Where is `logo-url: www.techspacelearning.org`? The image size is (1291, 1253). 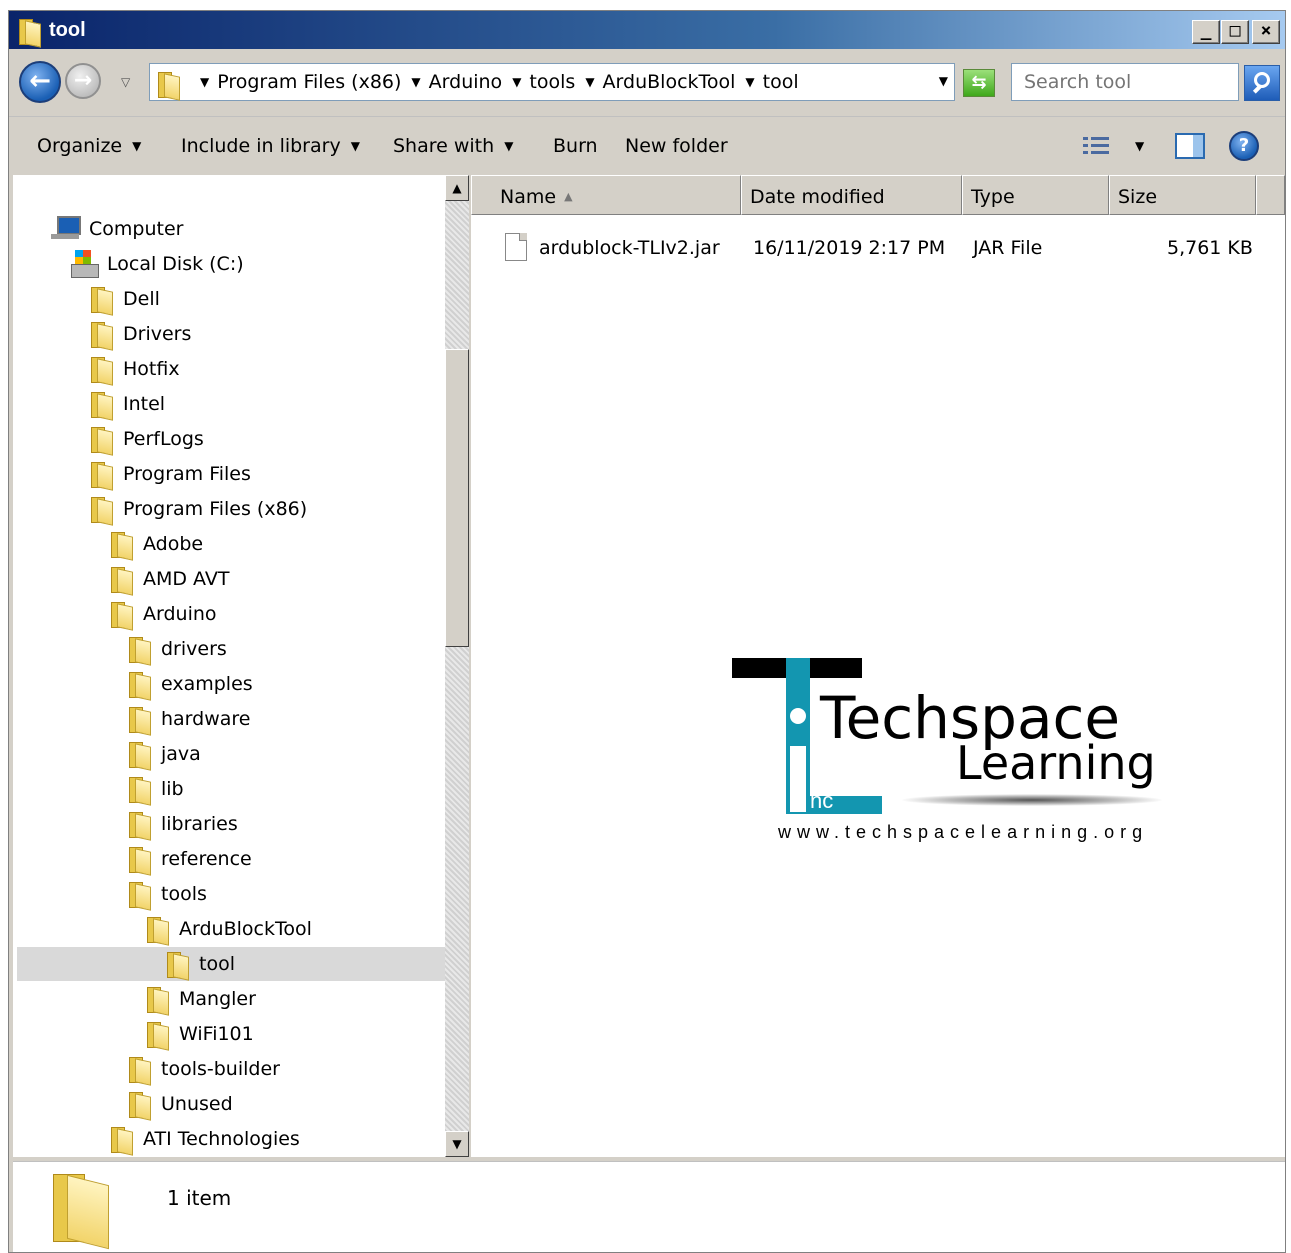
logo-url: www.techspacelearning.org is located at coordinates (963, 832).